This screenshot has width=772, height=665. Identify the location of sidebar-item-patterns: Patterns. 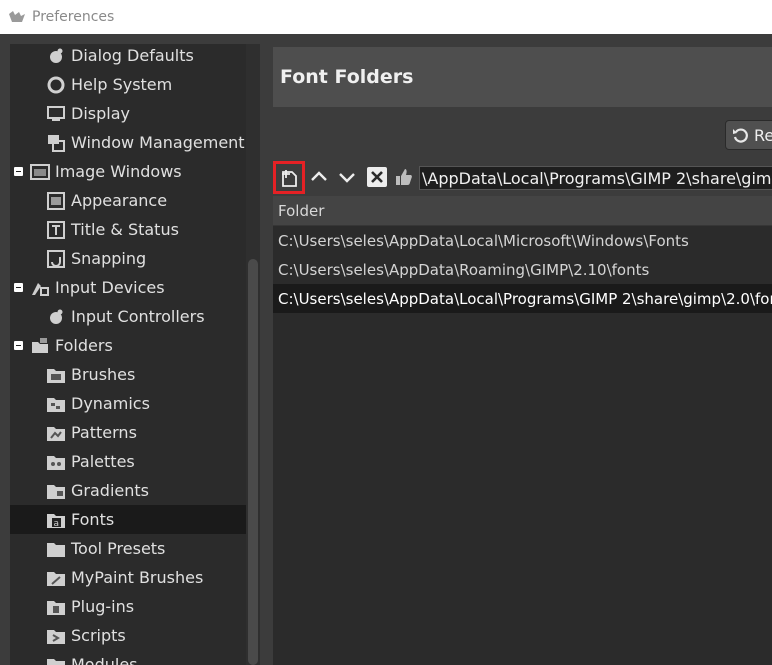
(128, 432).